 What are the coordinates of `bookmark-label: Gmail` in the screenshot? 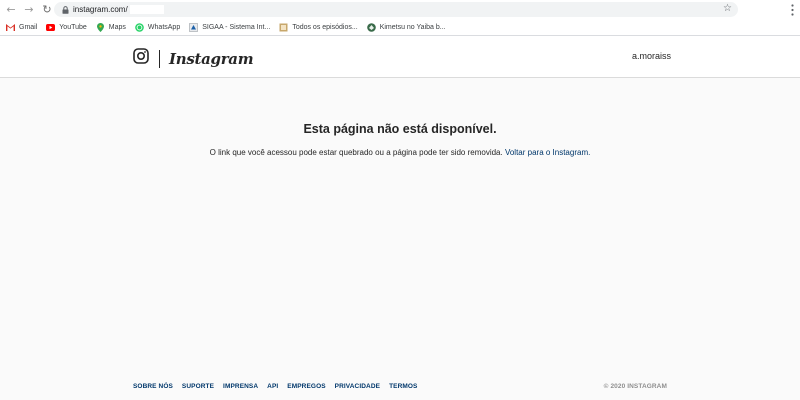 It's located at (28, 27).